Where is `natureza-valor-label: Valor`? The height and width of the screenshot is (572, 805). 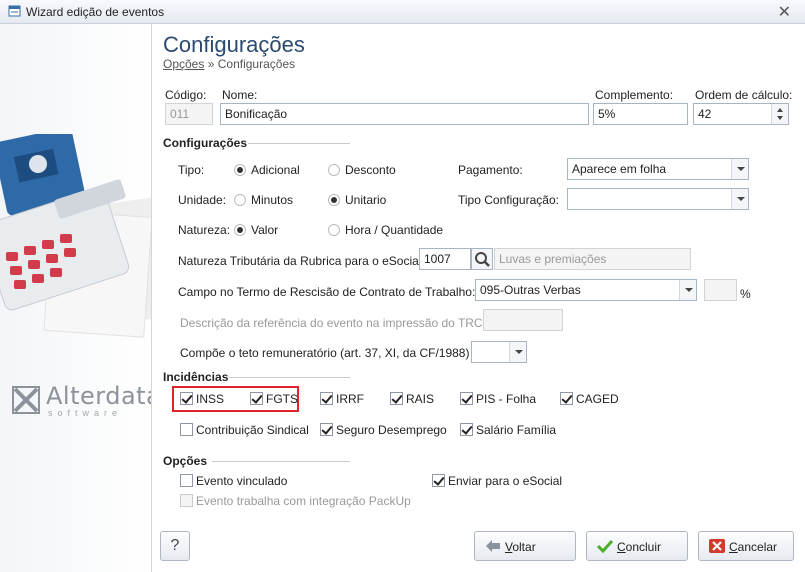
natureza-valor-label: Valor is located at coordinates (265, 230).